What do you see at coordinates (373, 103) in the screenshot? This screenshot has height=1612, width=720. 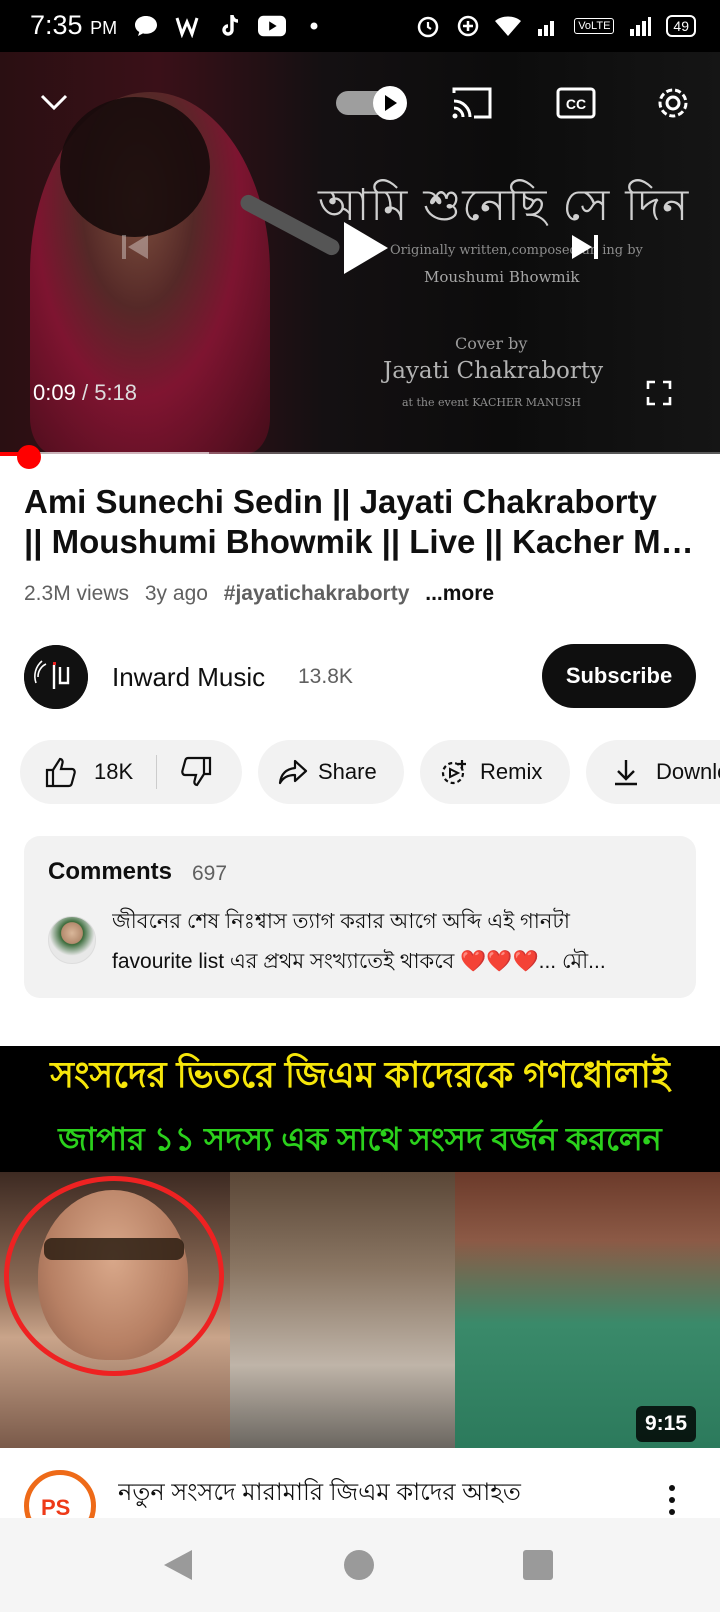 I see `autoplay-toggle` at bounding box center [373, 103].